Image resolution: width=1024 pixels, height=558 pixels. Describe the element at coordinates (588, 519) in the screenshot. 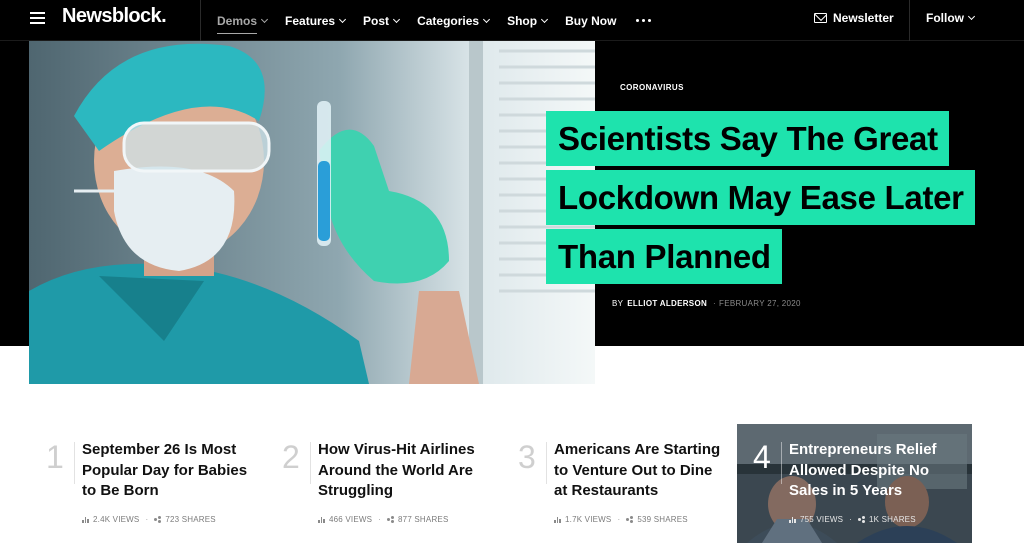

I see `view-count: 1.7K VIEWS` at that location.